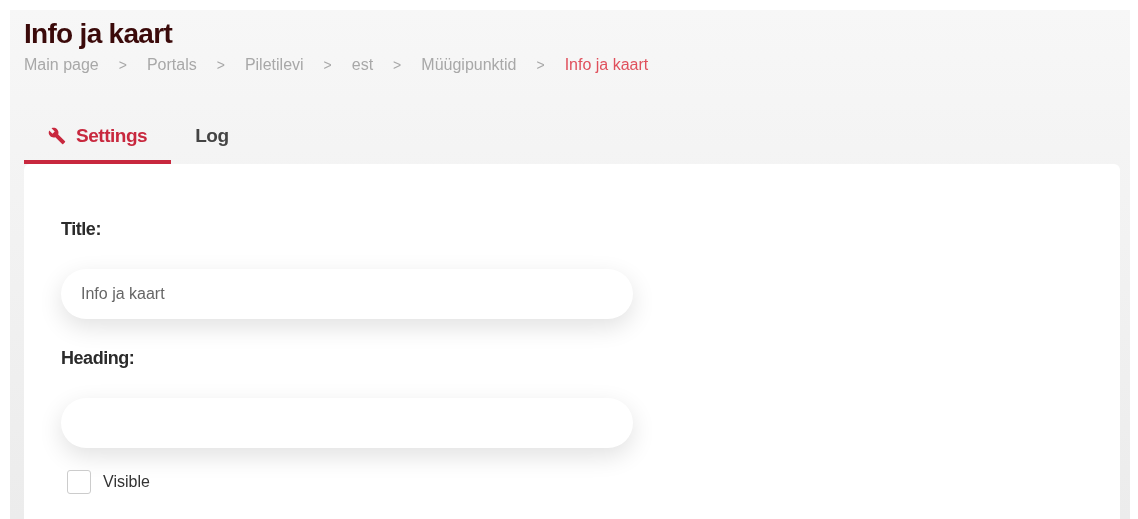 This screenshot has width=1138, height=519. Describe the element at coordinates (126, 482) in the screenshot. I see `checkbox-label: Visible` at that location.